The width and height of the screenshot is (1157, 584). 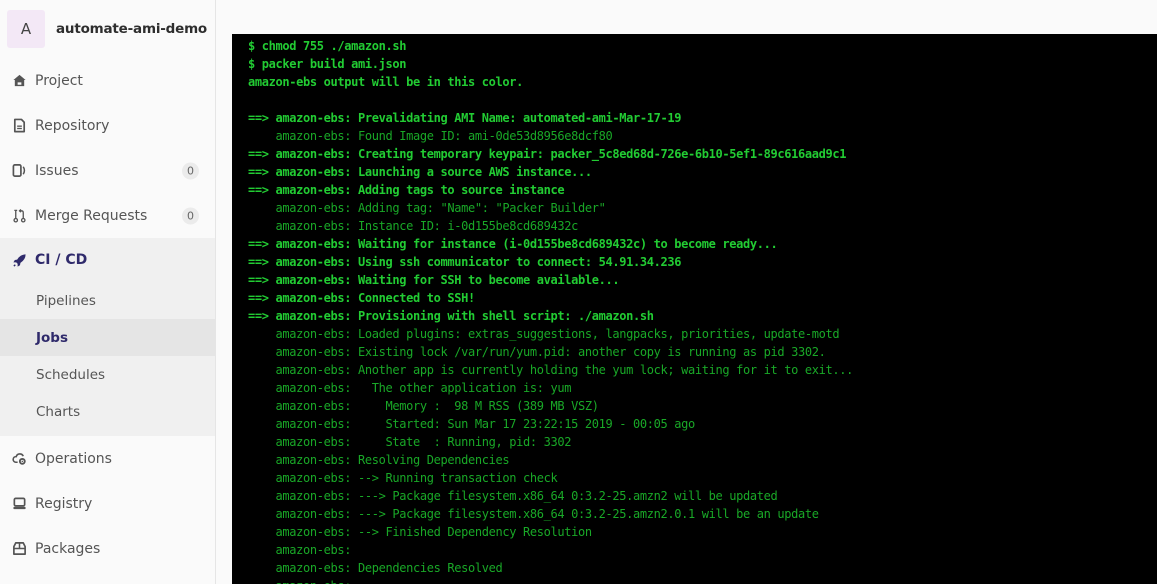 What do you see at coordinates (107, 300) in the screenshot?
I see `sidebar-subitem-pipelines: Pipelines` at bounding box center [107, 300].